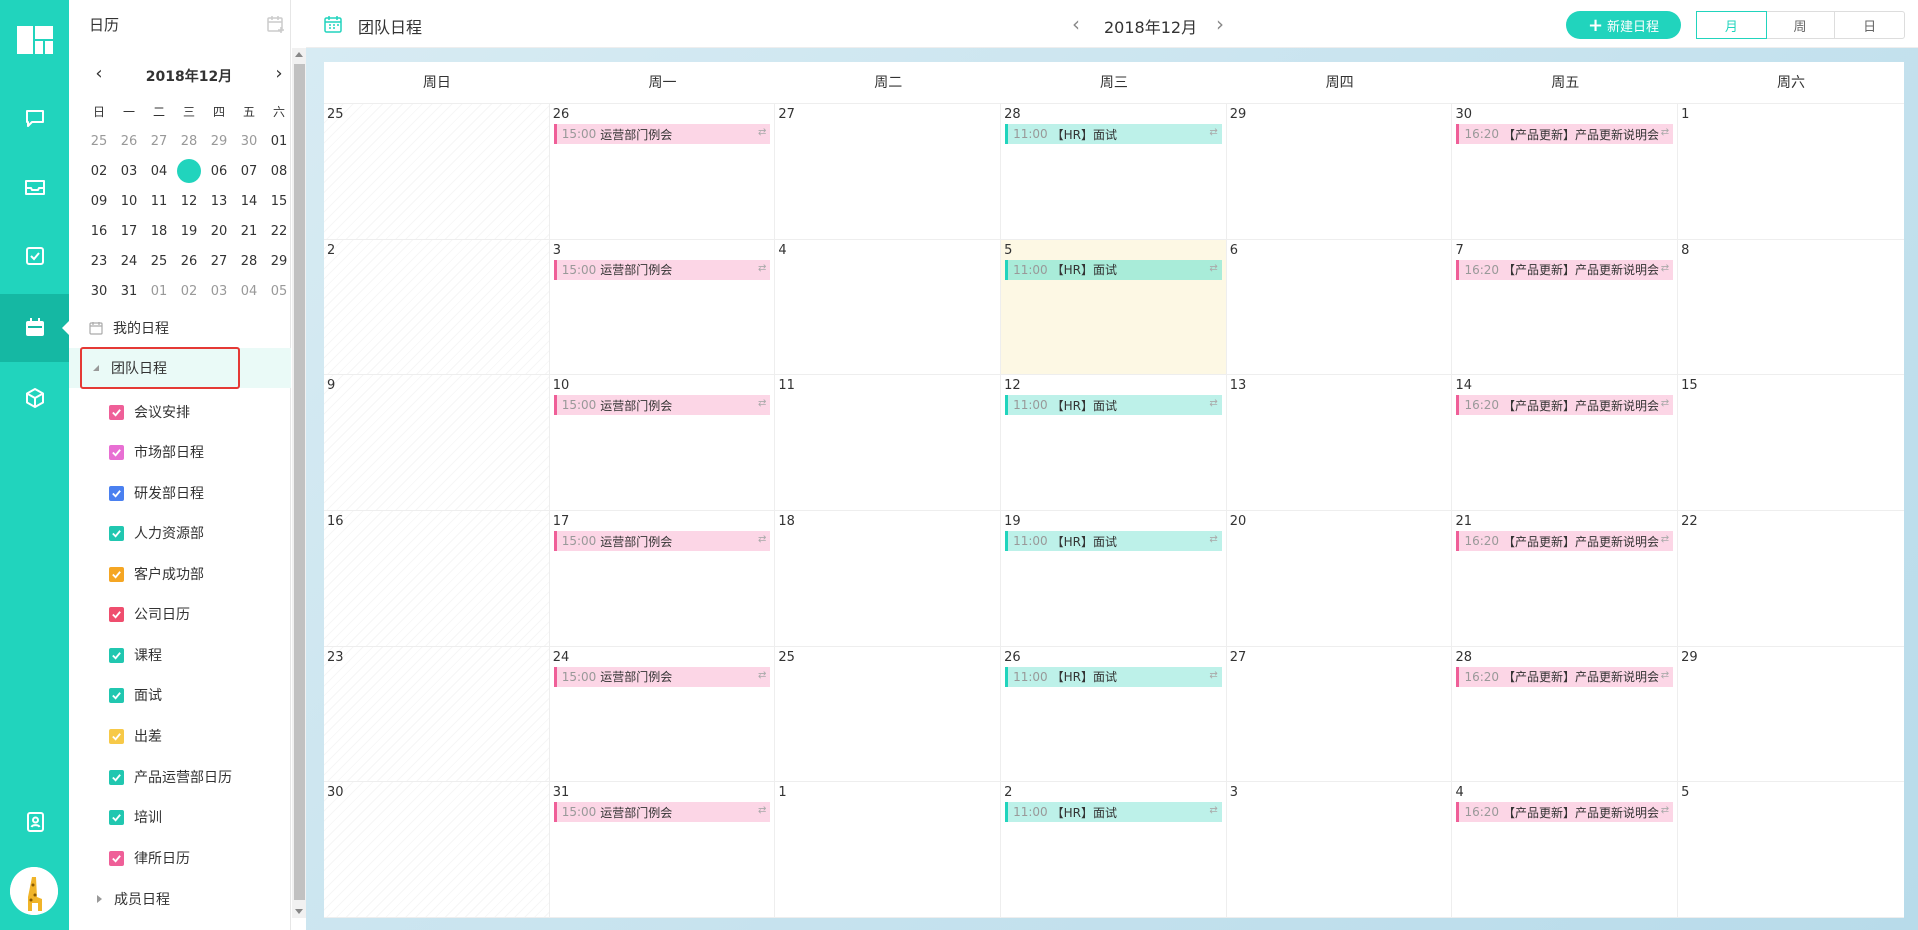  Describe the element at coordinates (34, 398) in the screenshot. I see `cube-icon` at that location.